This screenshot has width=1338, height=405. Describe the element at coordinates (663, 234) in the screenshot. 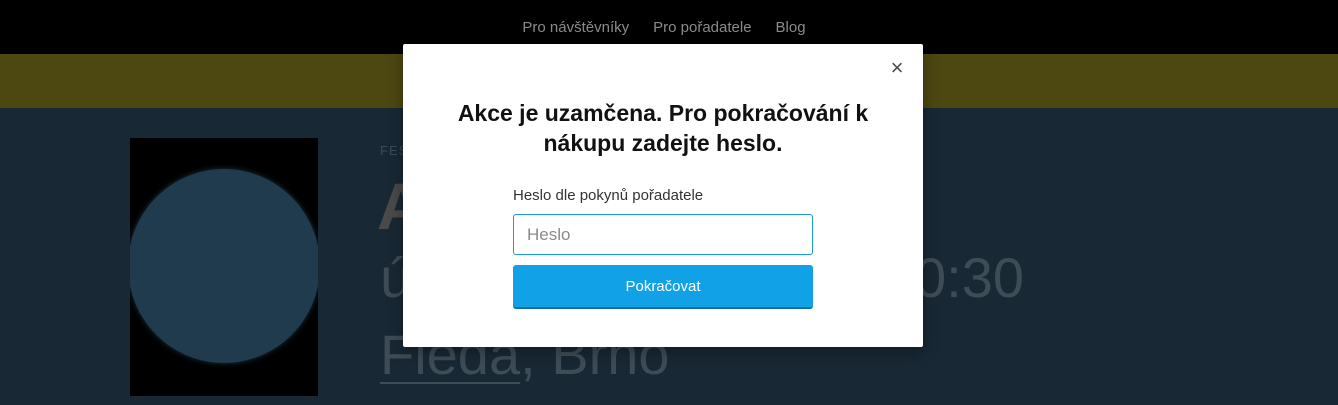

I see `password-input` at that location.